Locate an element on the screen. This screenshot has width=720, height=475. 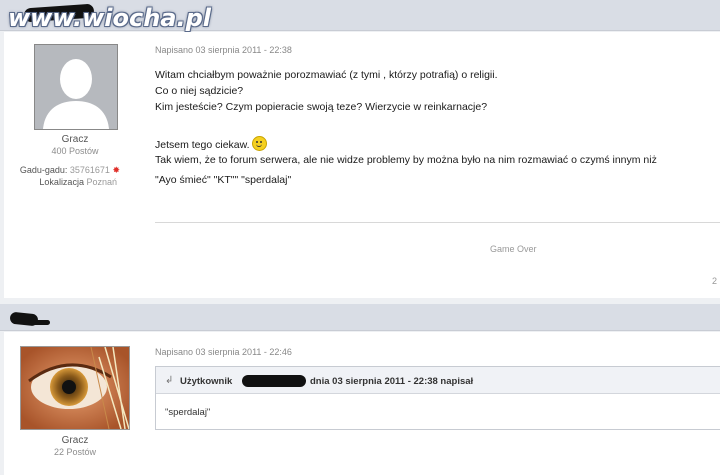
quote-user-label: Użytkownik is located at coordinates (206, 381).